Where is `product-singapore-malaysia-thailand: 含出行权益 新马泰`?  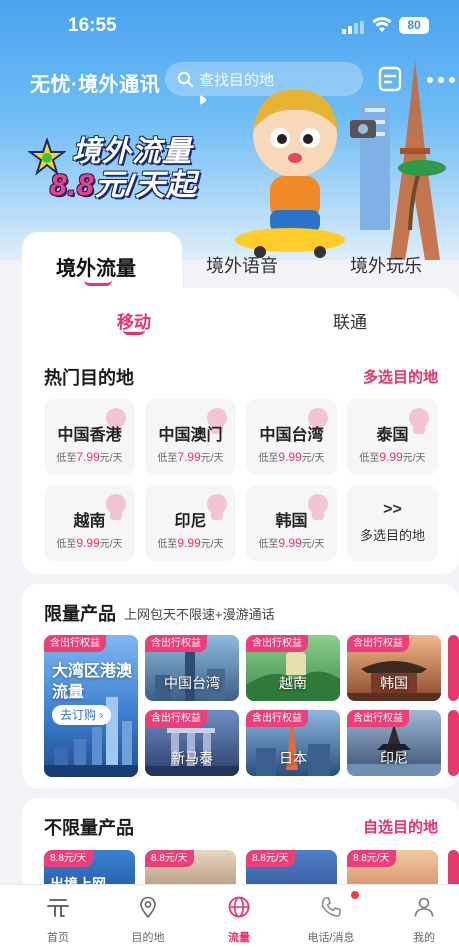
product-singapore-malaysia-thailand: 含出行权益 新马泰 is located at coordinates (192, 743).